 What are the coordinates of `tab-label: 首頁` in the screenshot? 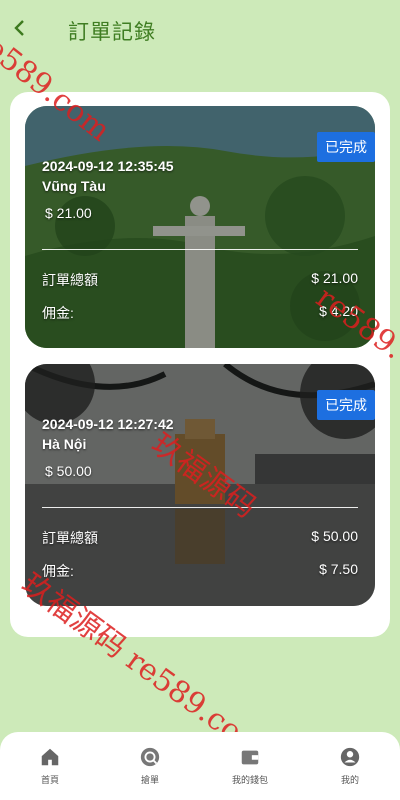 It's located at (49, 780).